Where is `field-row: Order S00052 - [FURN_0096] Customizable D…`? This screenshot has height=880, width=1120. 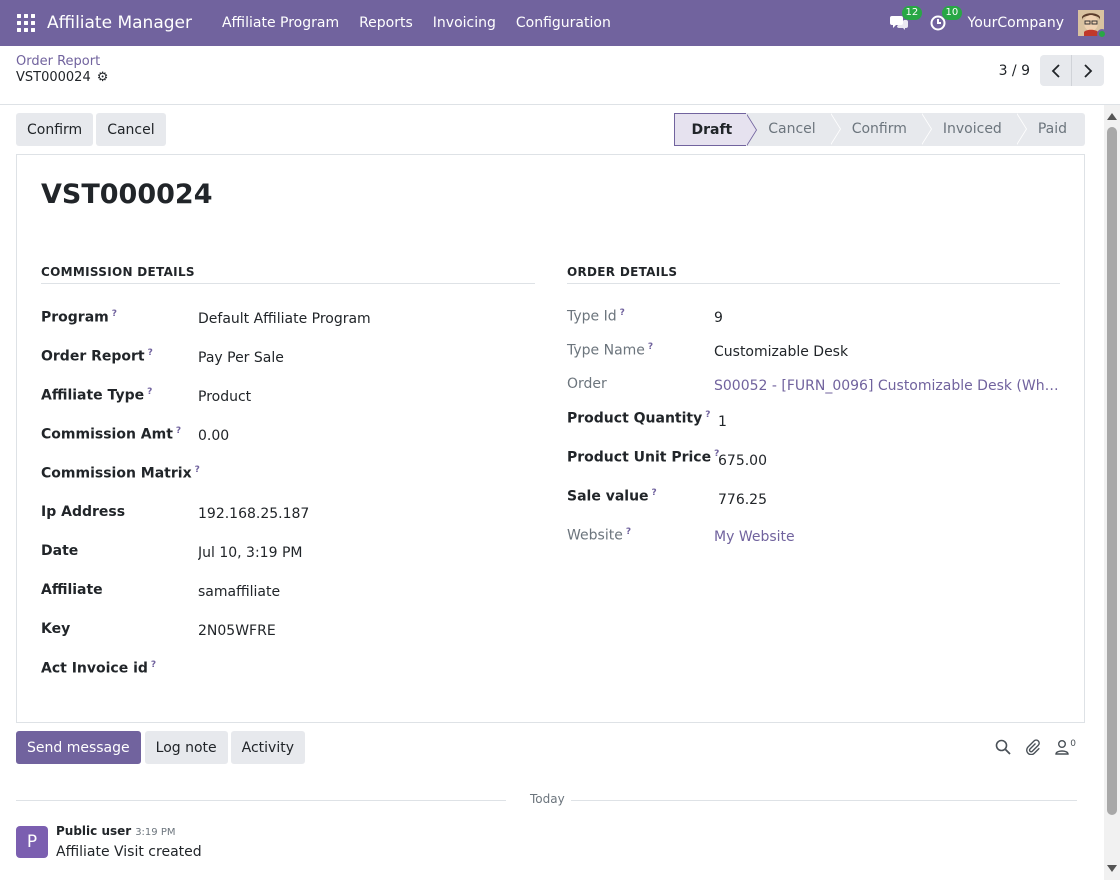 field-row: Order S00052 - [FURN_0096] Customizable D… is located at coordinates (813, 393).